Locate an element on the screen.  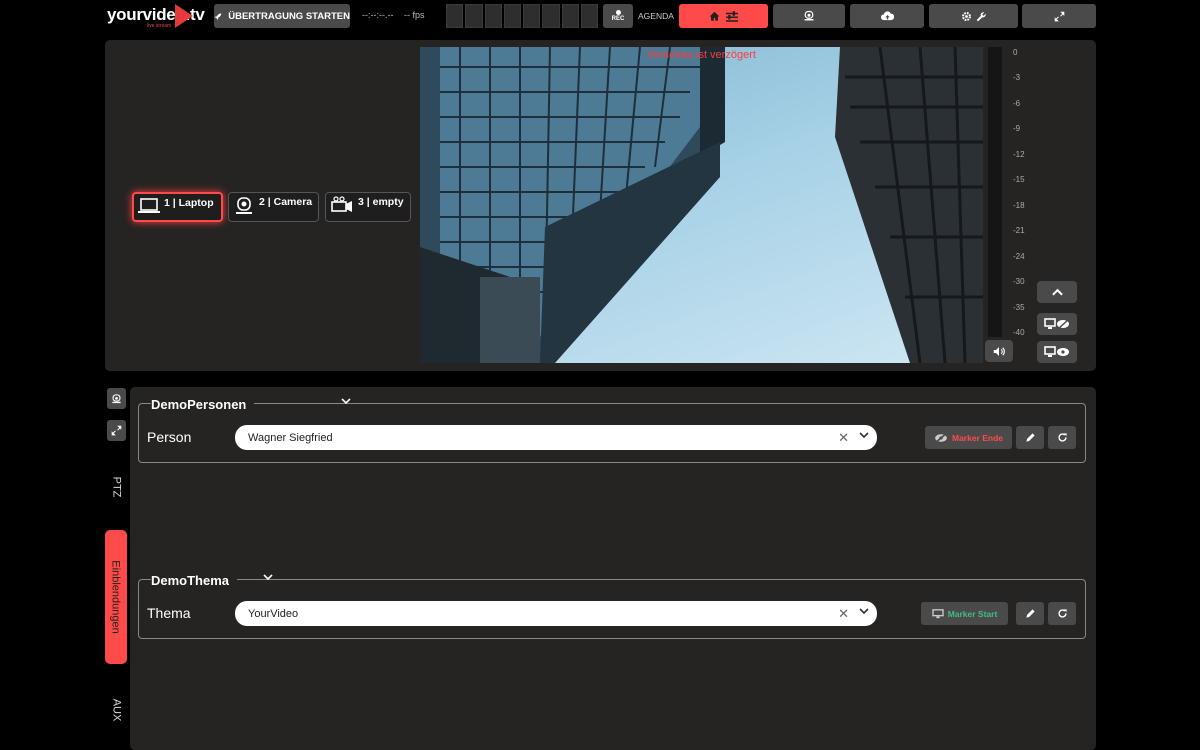
tab-aux: AUX is located at coordinates (116, 710).